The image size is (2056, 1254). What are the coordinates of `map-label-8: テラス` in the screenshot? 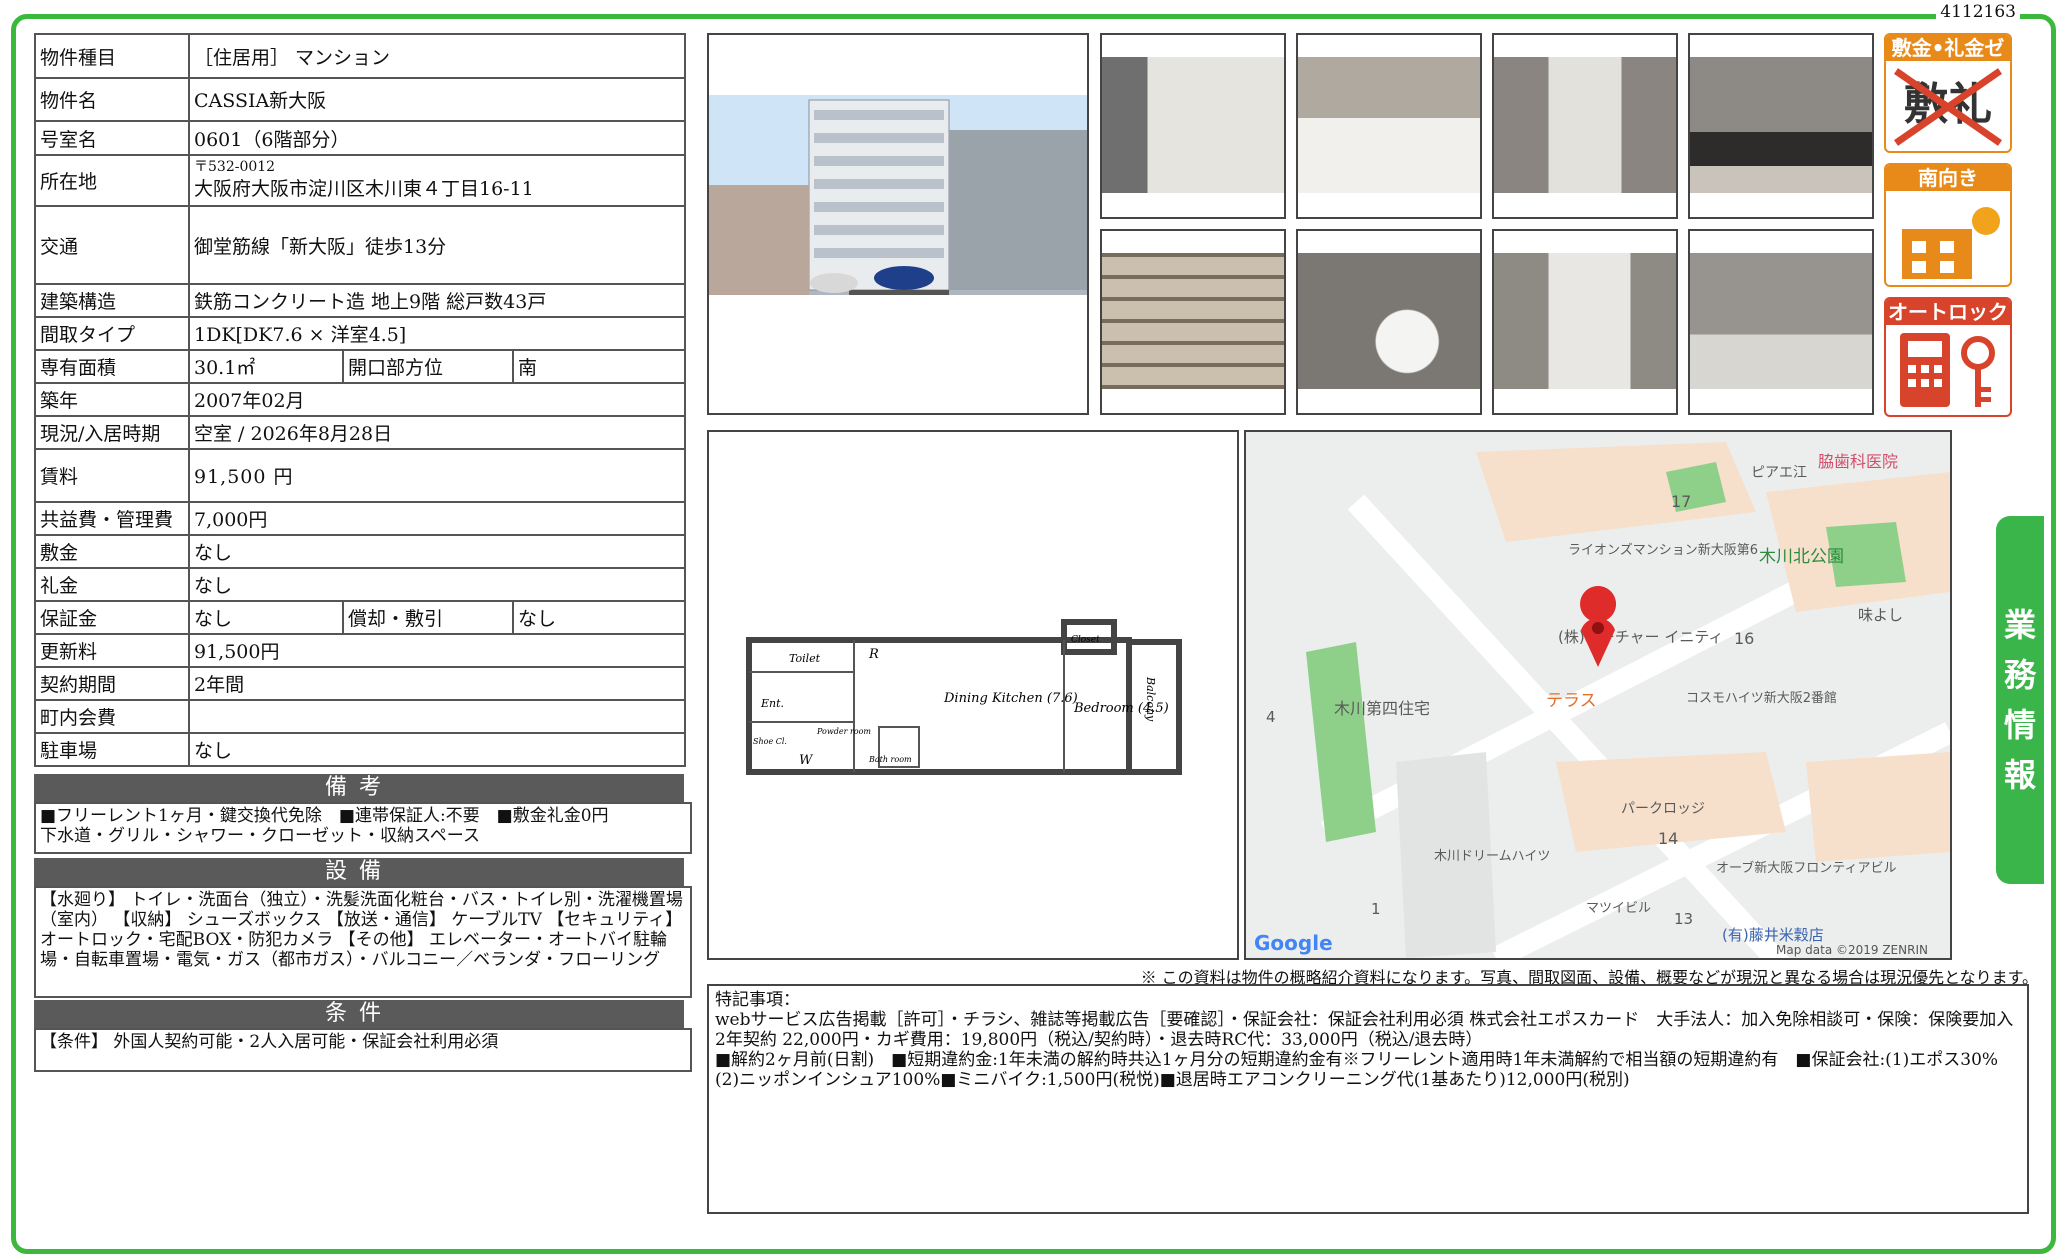 It's located at (1571, 701).